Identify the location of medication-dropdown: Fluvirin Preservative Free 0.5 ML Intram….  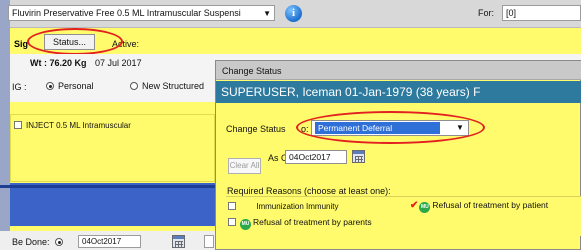
(141, 13).